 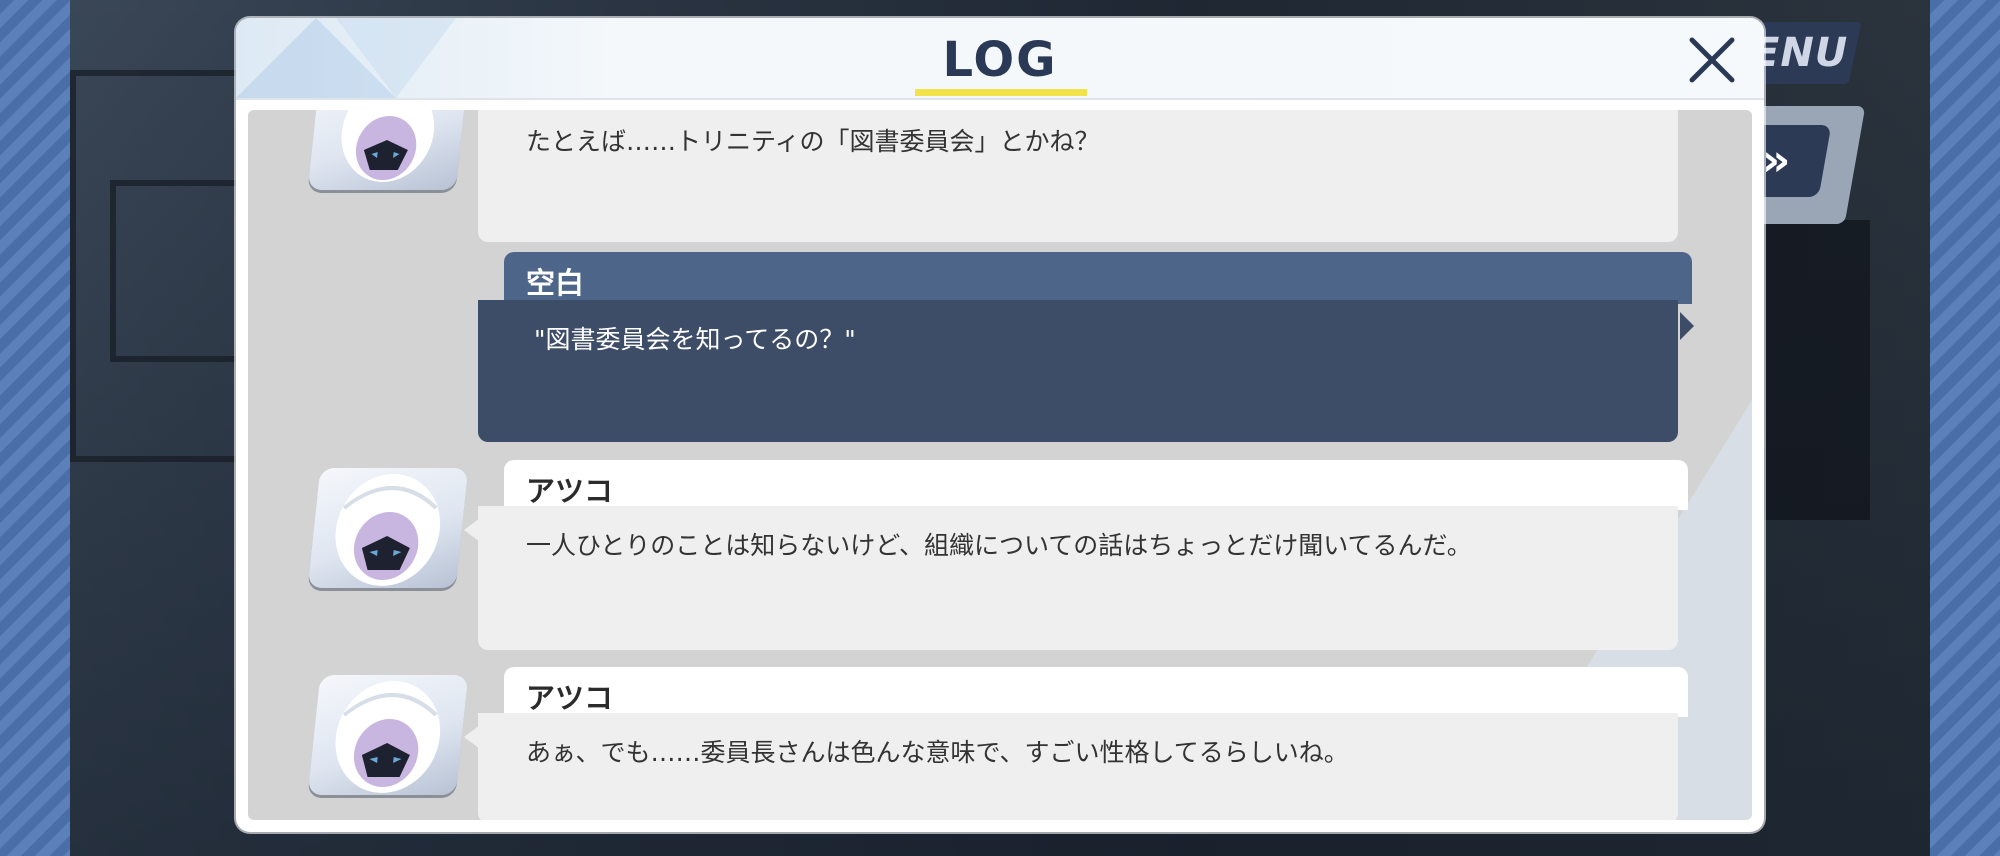 What do you see at coordinates (1078, 176) in the screenshot?
I see `dialogue-text-area: たとえば……トリニティの「図書委員会」とかね？` at bounding box center [1078, 176].